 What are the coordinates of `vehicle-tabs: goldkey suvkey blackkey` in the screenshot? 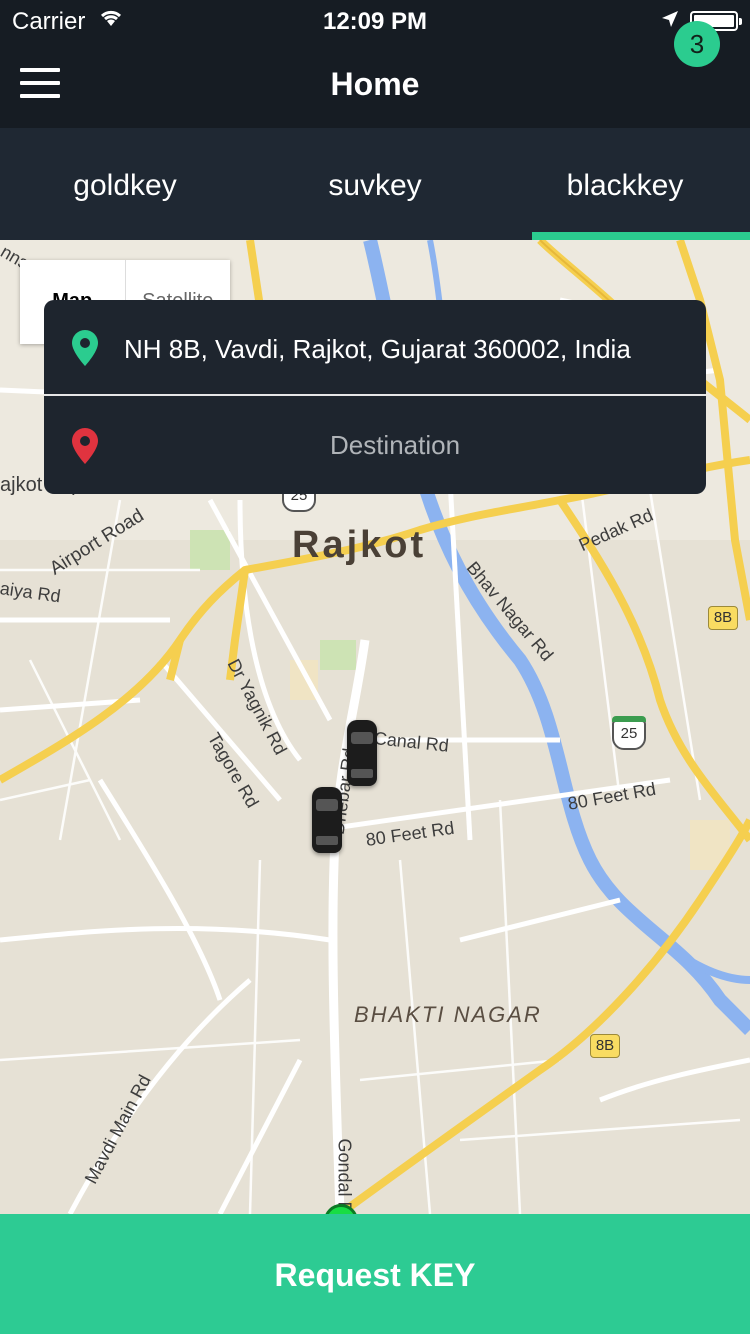 It's located at (375, 184).